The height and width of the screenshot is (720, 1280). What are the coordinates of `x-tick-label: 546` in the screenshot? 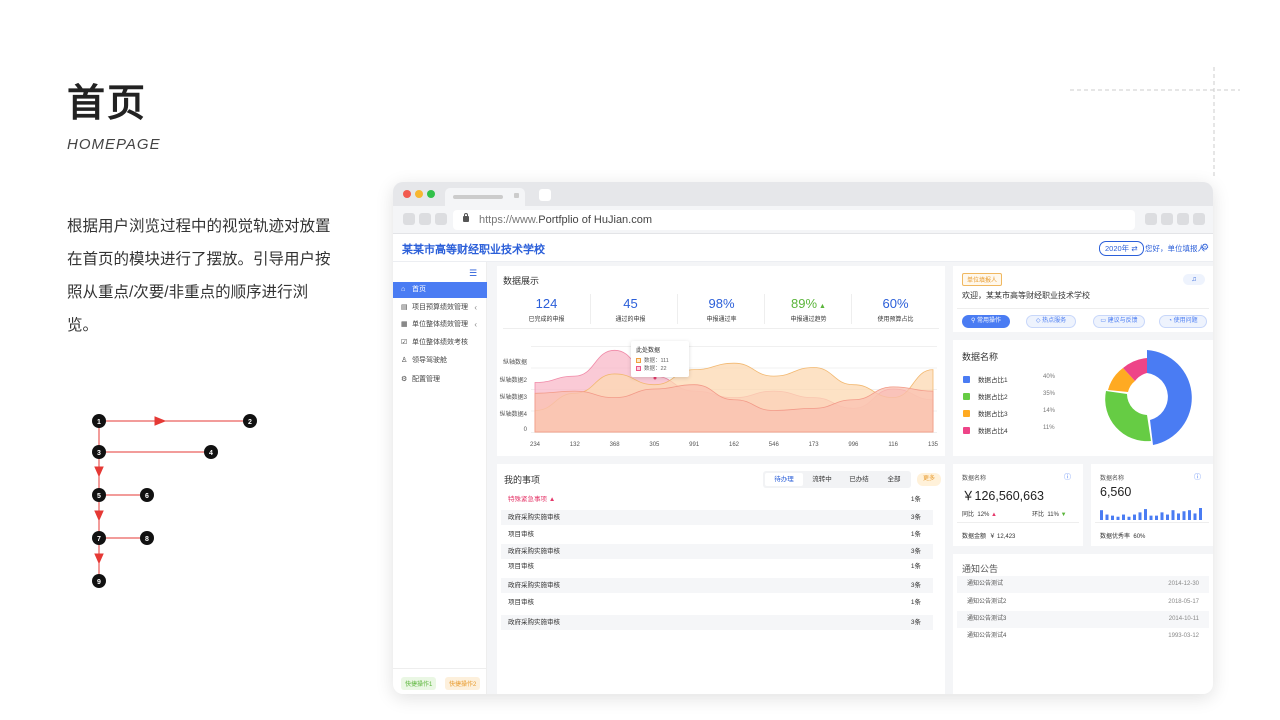 It's located at (773, 445).